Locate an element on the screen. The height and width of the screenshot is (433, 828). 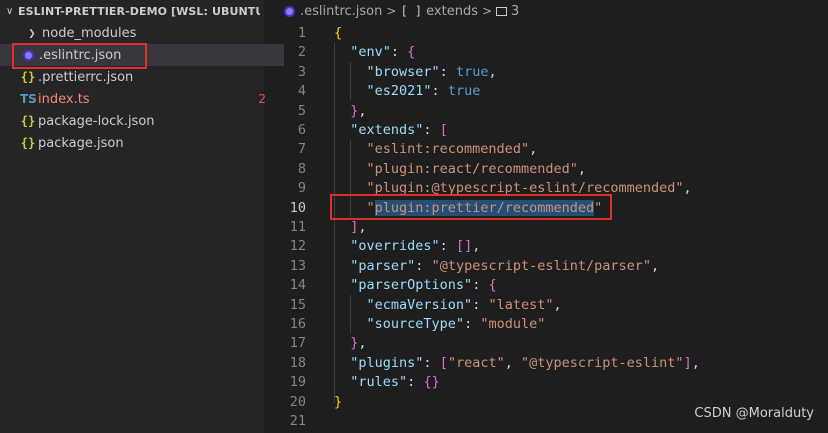
line-number: 14 is located at coordinates (297, 285).